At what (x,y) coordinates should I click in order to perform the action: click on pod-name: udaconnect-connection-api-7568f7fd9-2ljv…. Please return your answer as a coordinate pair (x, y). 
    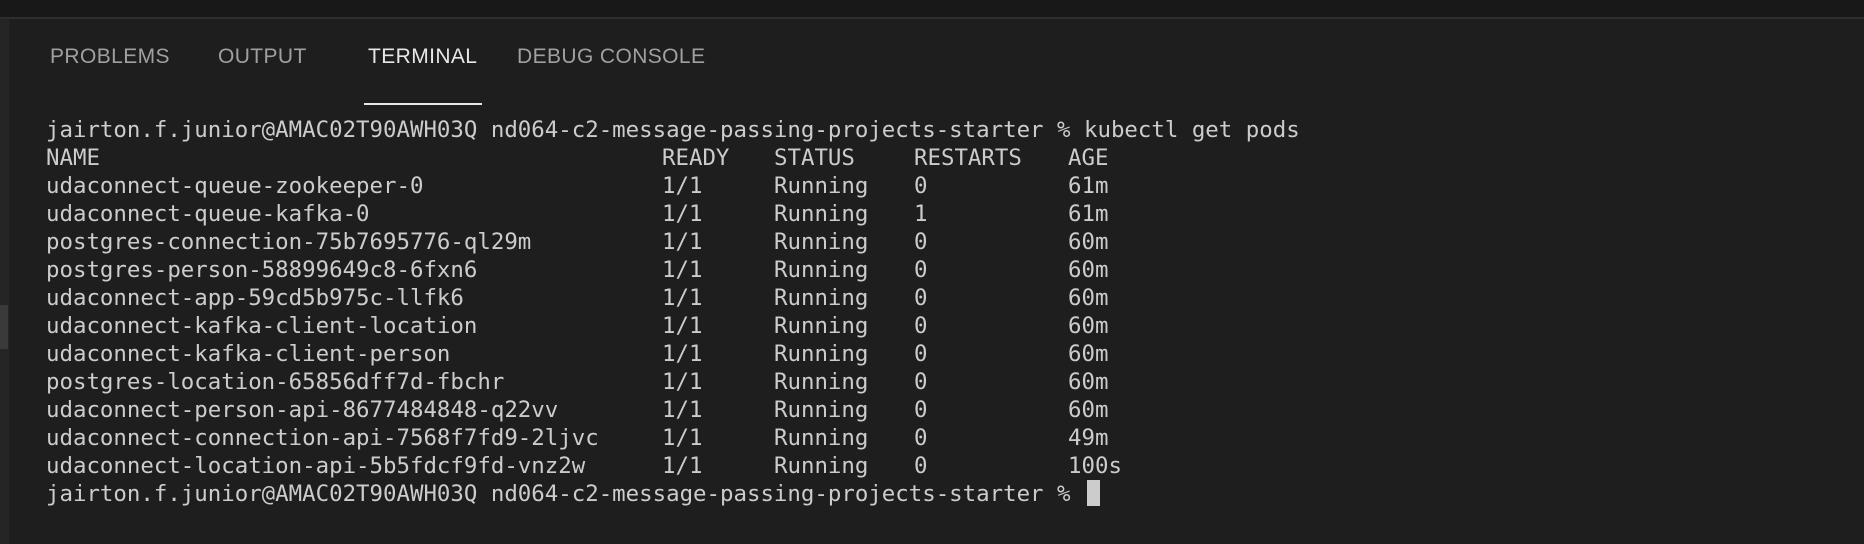
    Looking at the image, I should click on (322, 438).